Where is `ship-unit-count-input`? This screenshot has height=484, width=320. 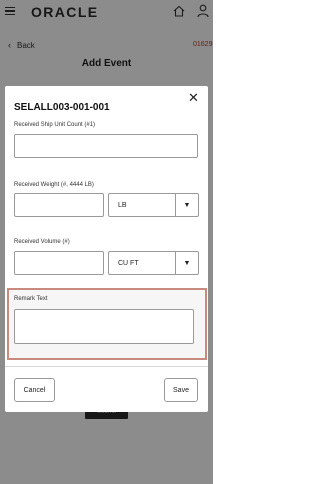 ship-unit-count-input is located at coordinates (106, 146).